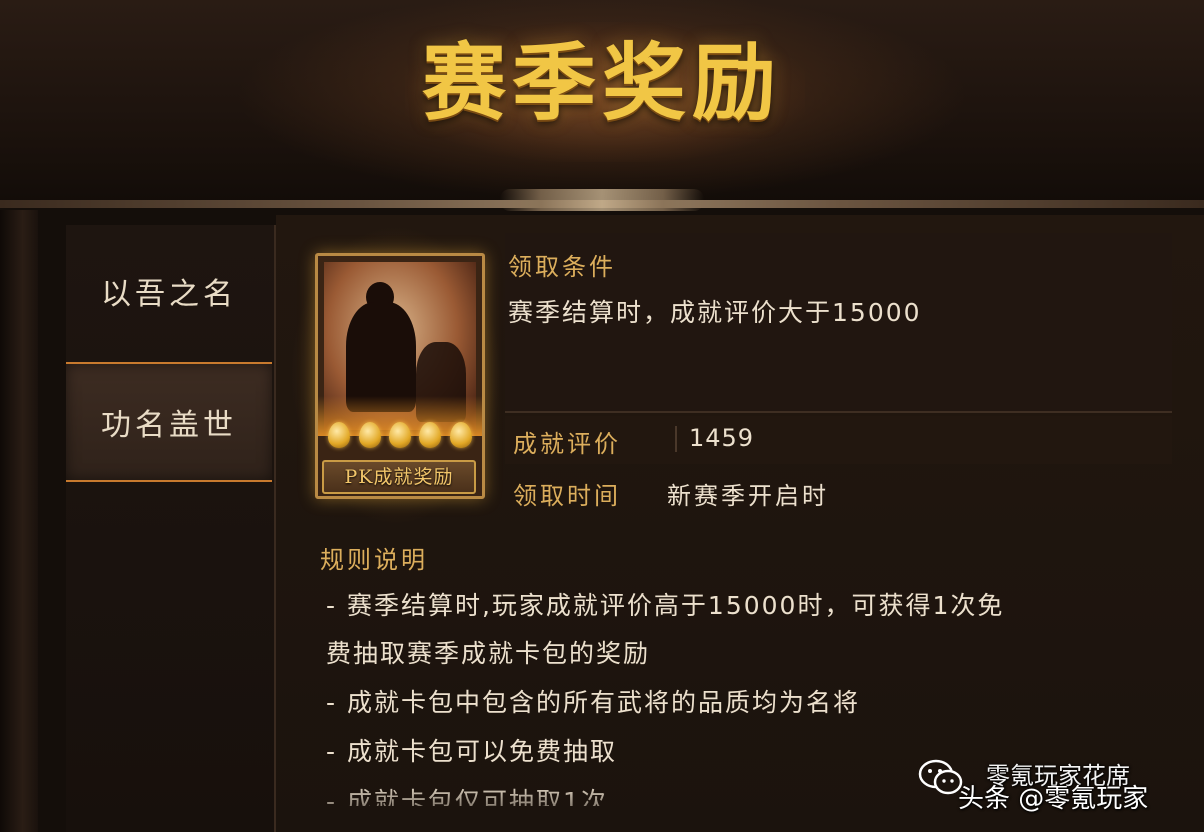 The image size is (1204, 832). I want to click on rule-line-2: - 成就卡包中包含的所有武将的品质均为名将, so click(593, 702).